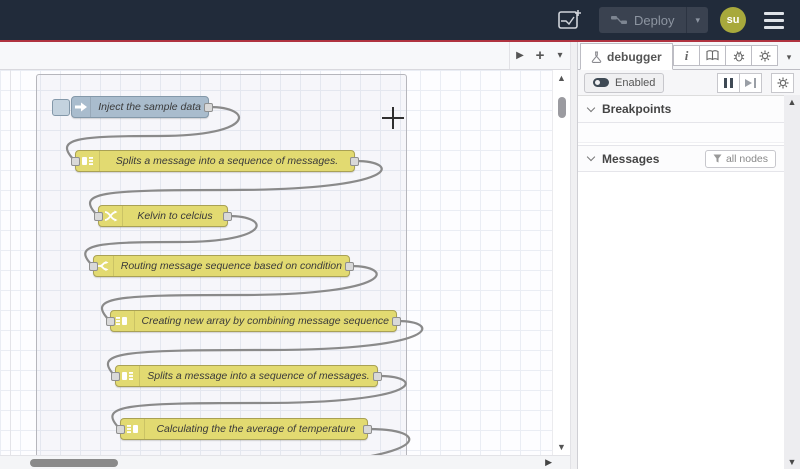  I want to click on sidebar-tab-bar: debugger i ▾, so click(689, 56).